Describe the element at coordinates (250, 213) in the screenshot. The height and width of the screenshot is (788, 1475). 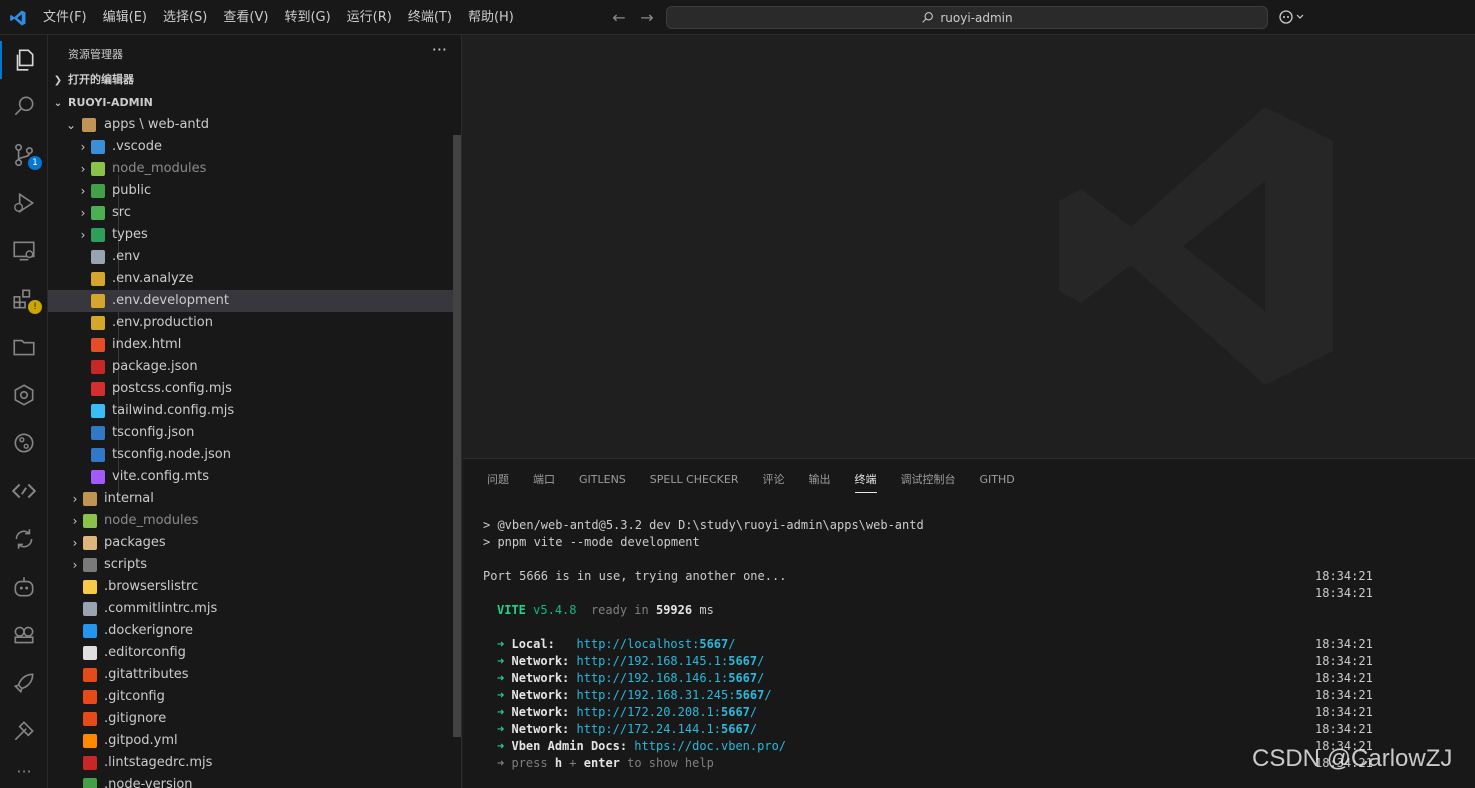
I see `tree-folder: › src` at that location.